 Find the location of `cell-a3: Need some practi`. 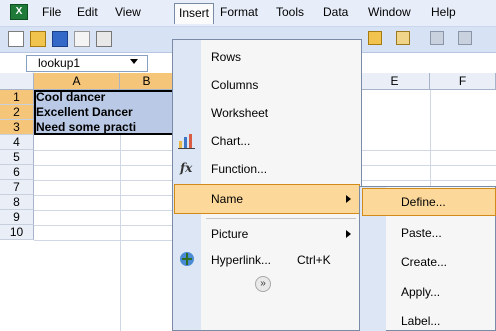

cell-a3: Need some practi is located at coordinates (86, 127).